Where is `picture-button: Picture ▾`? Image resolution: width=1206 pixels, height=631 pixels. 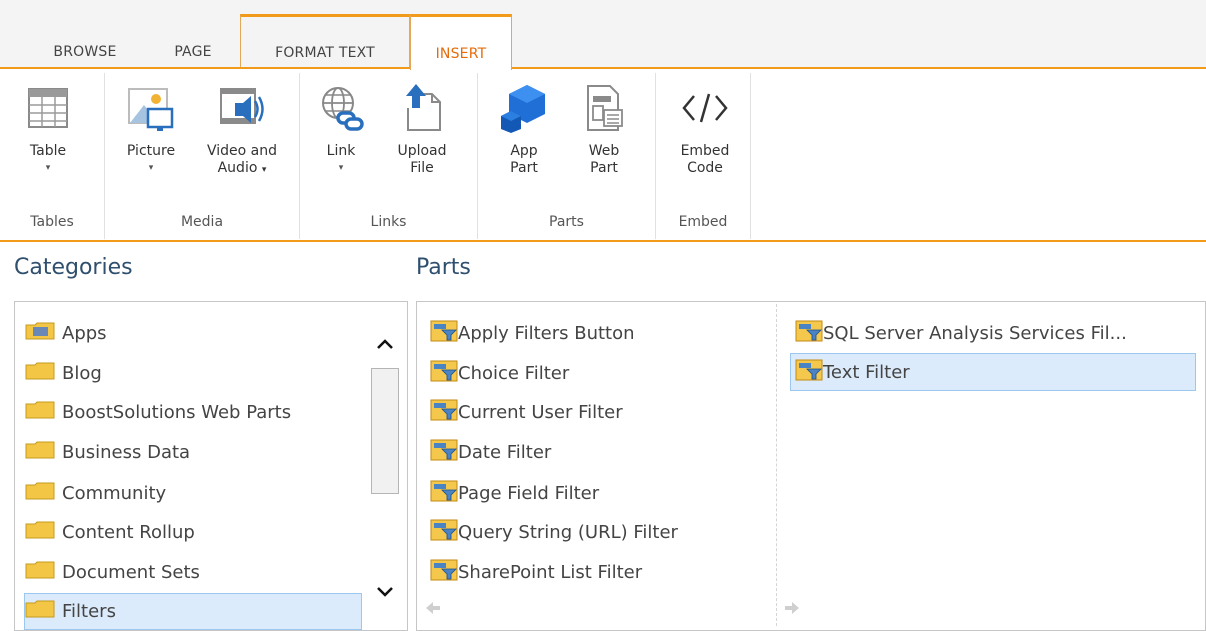 picture-button: Picture ▾ is located at coordinates (151, 123).